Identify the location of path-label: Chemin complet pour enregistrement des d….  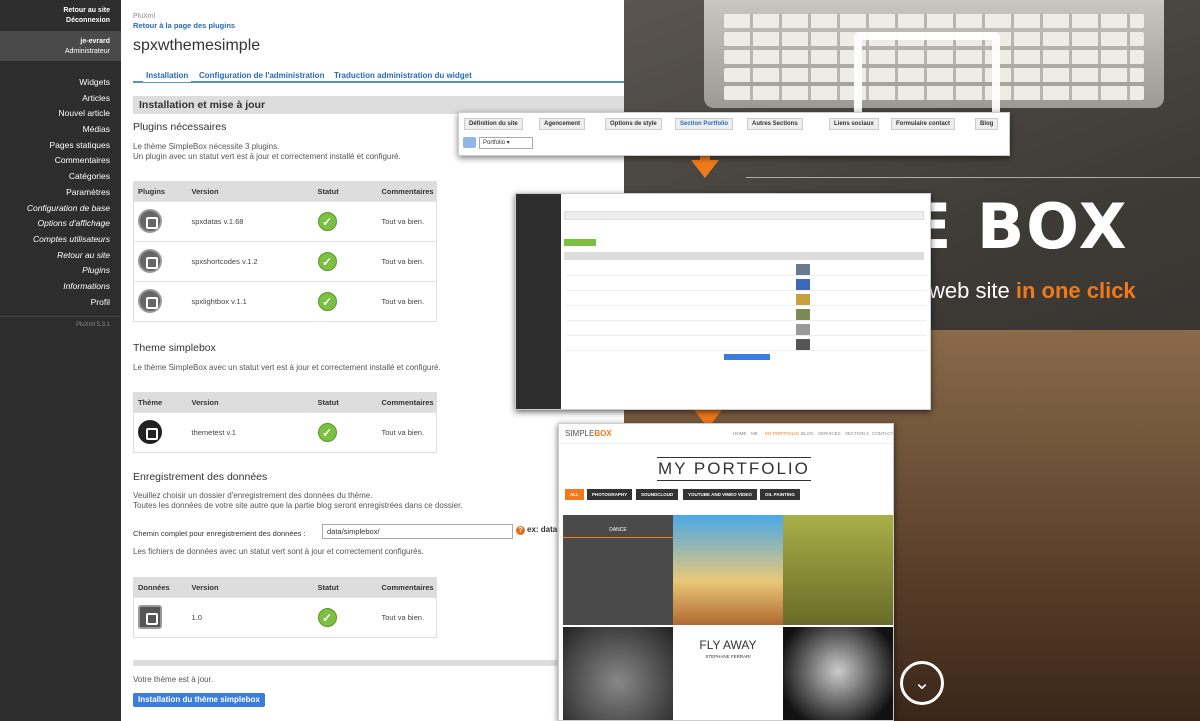
(219, 533).